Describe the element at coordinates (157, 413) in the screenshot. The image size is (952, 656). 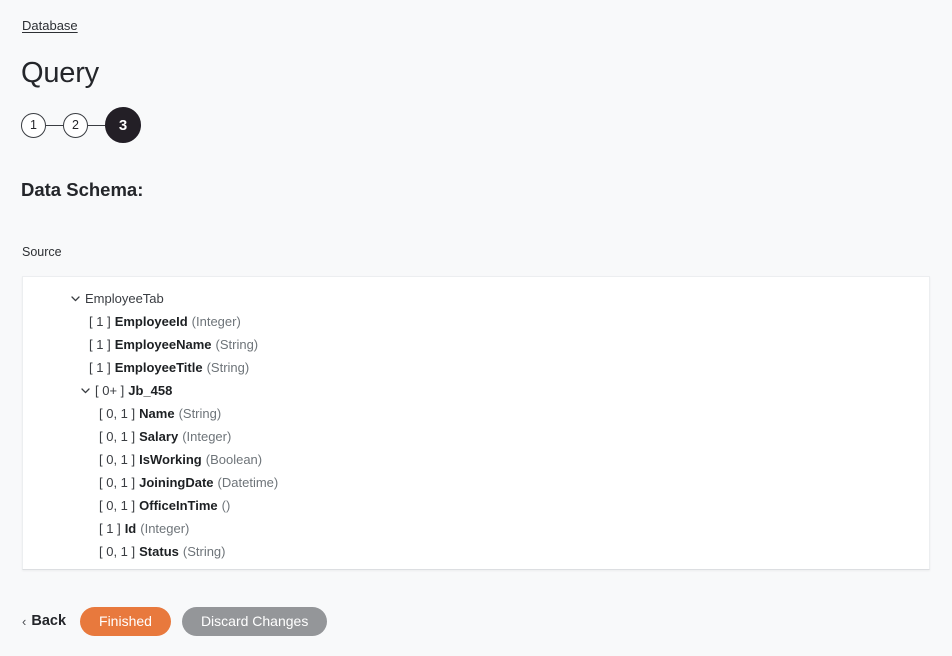
I see `schema-field-name: Name` at that location.